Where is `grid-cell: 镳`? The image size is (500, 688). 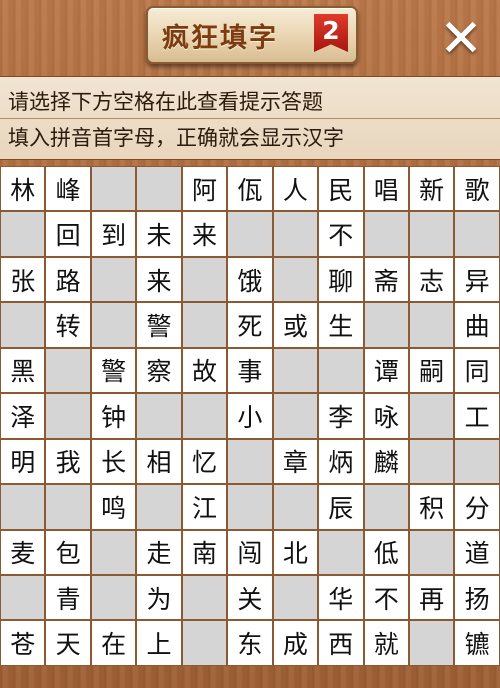
grid-cell: 镳 is located at coordinates (477, 643).